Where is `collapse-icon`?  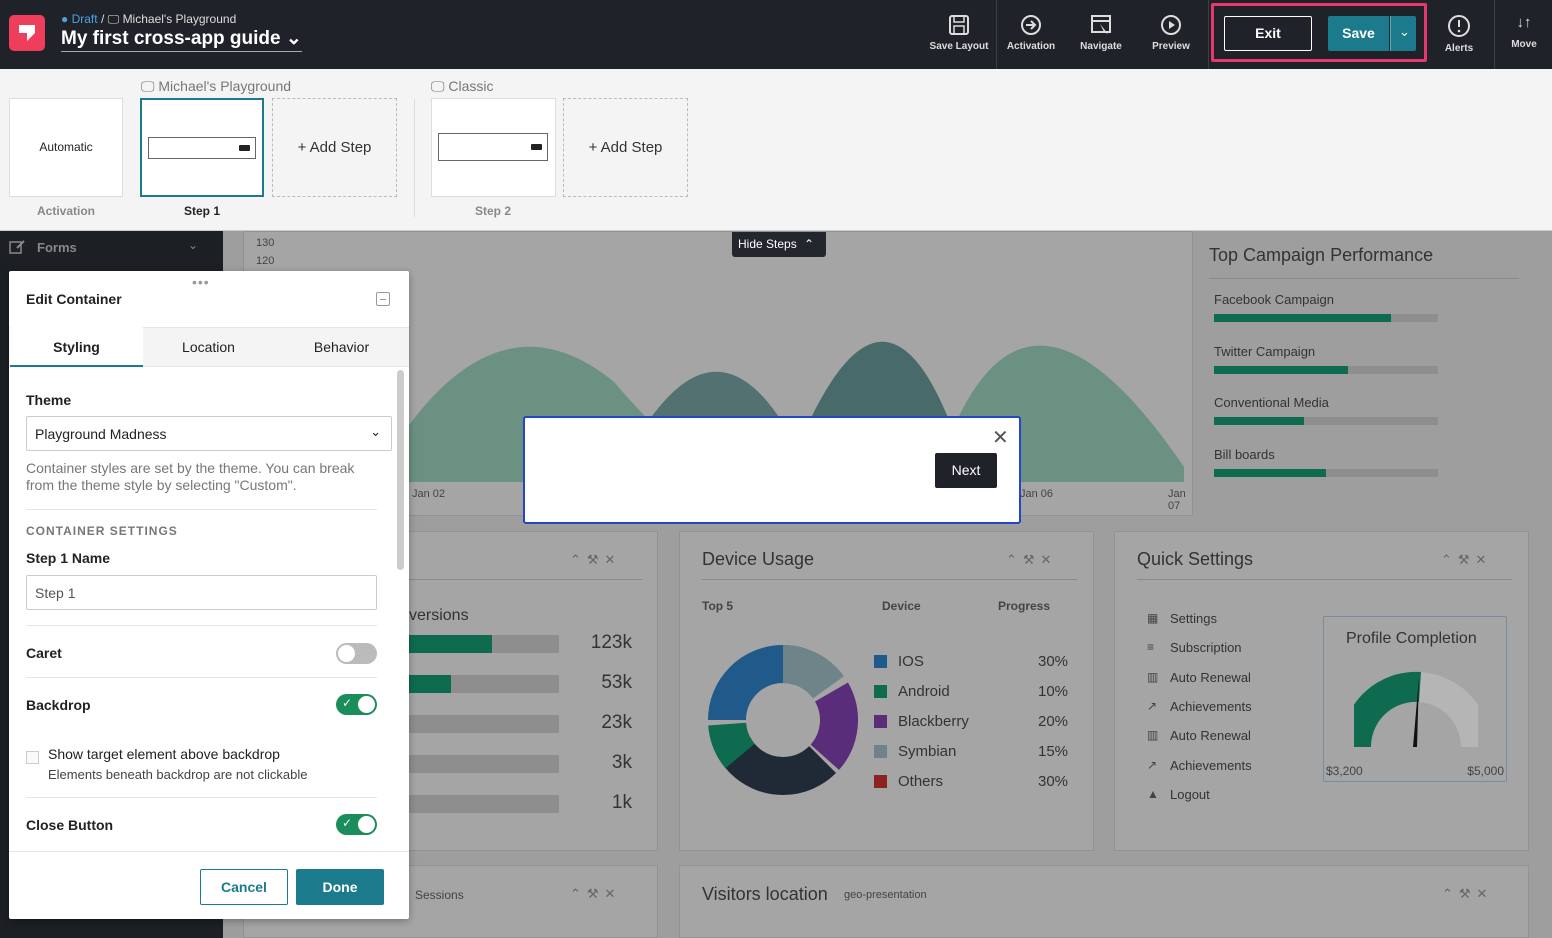
collapse-icon is located at coordinates (383, 299).